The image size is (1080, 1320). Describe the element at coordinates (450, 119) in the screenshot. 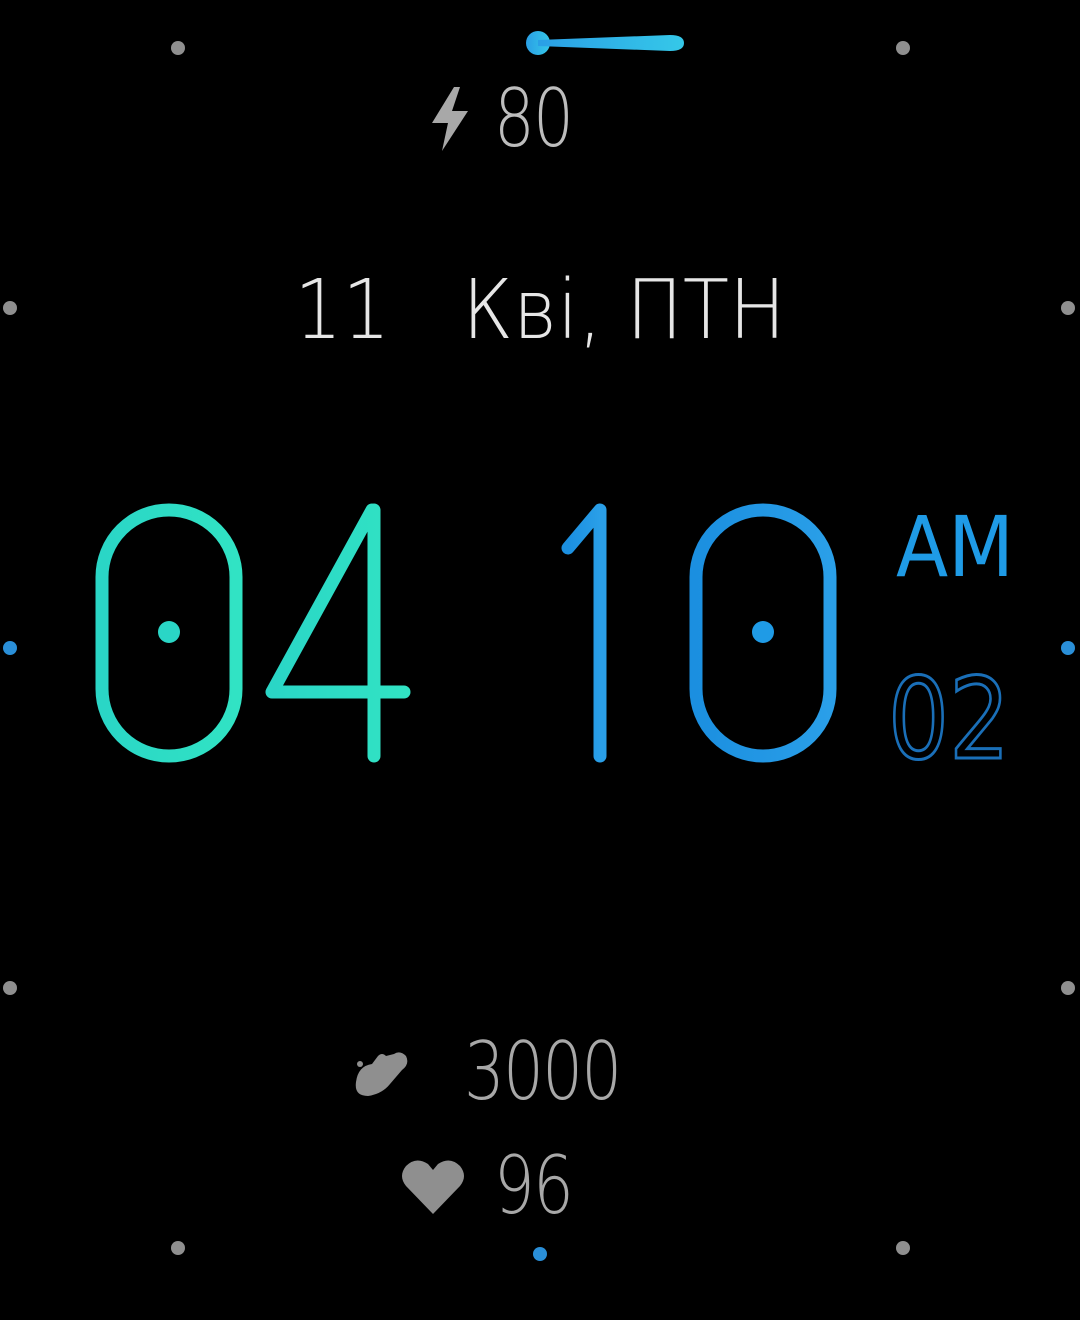

I see `lightning-bolt-icon` at that location.